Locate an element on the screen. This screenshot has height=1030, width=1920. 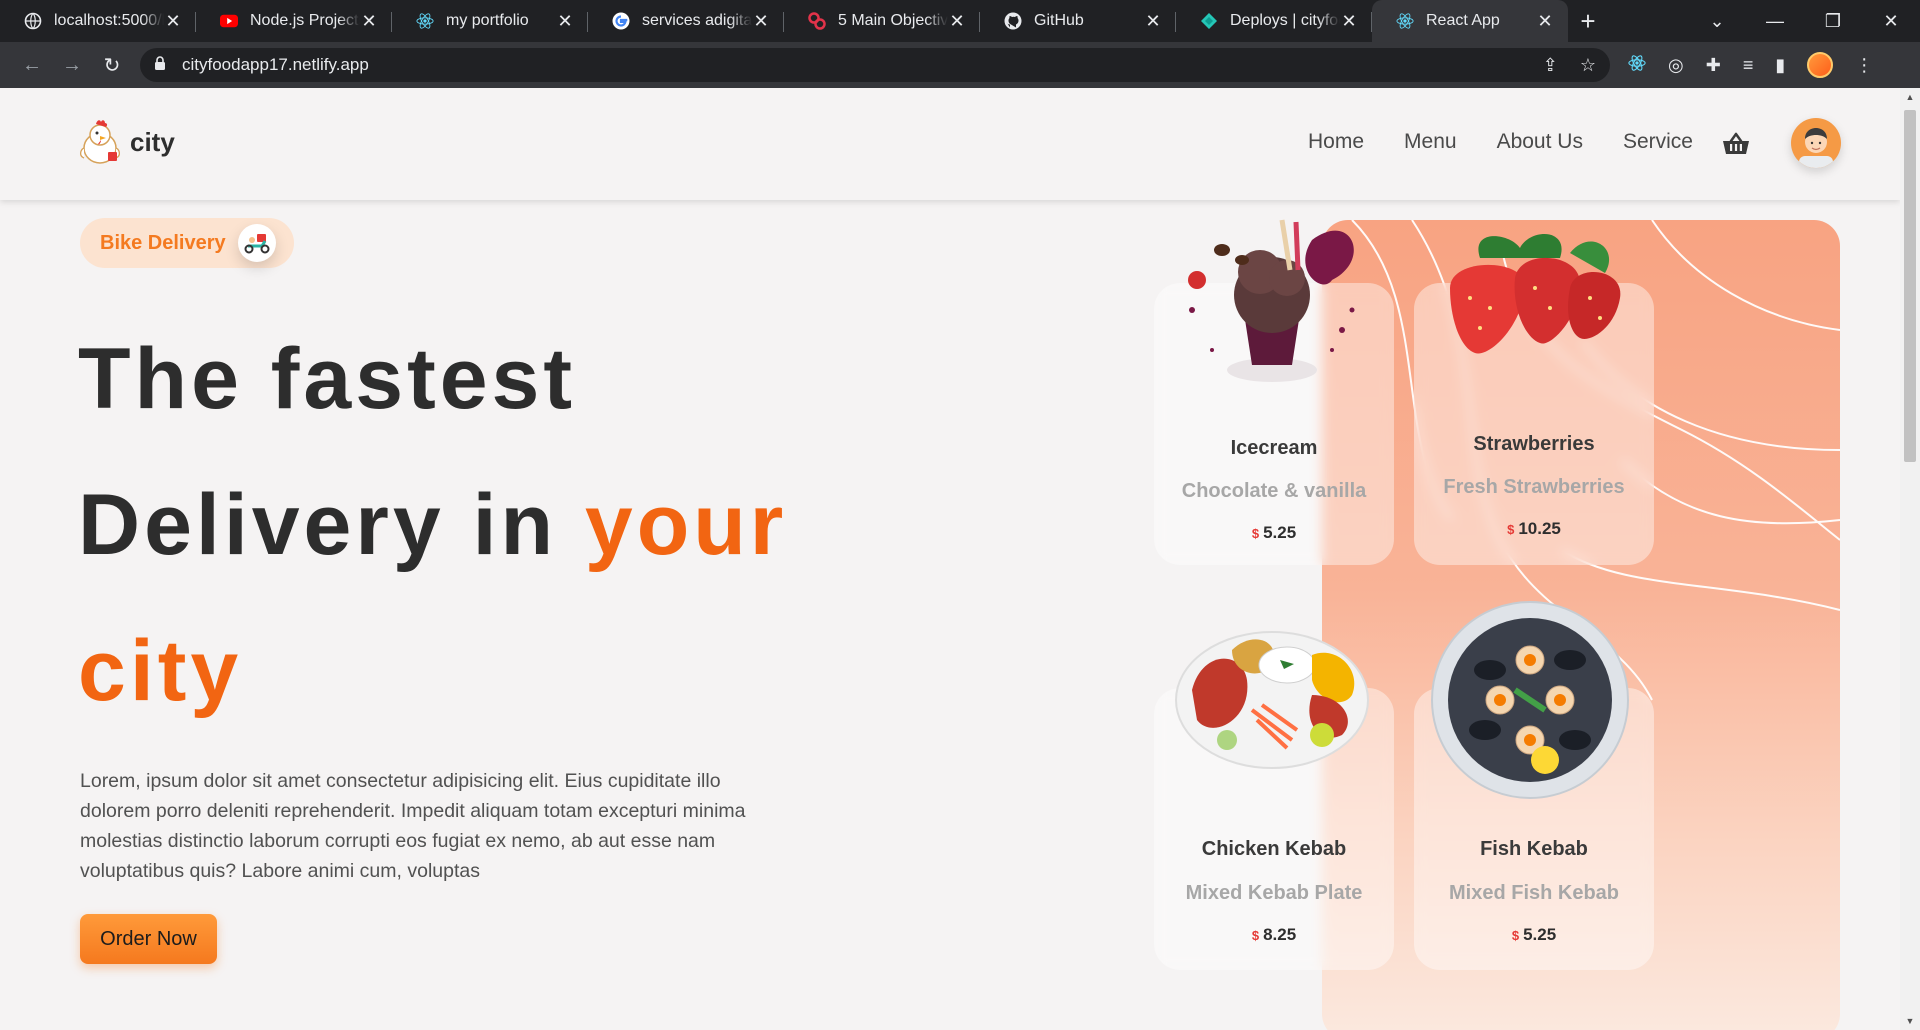
browser-tab: services adigital m ✕ is located at coordinates (686, 21).